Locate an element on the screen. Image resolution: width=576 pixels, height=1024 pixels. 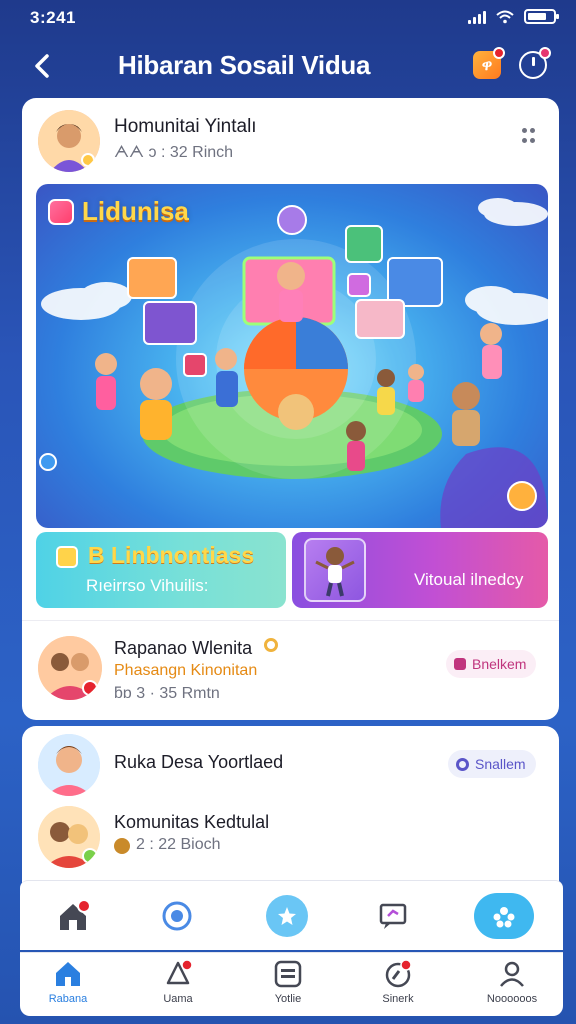
tile-right-thumbnail is located at coordinates (335, 570).